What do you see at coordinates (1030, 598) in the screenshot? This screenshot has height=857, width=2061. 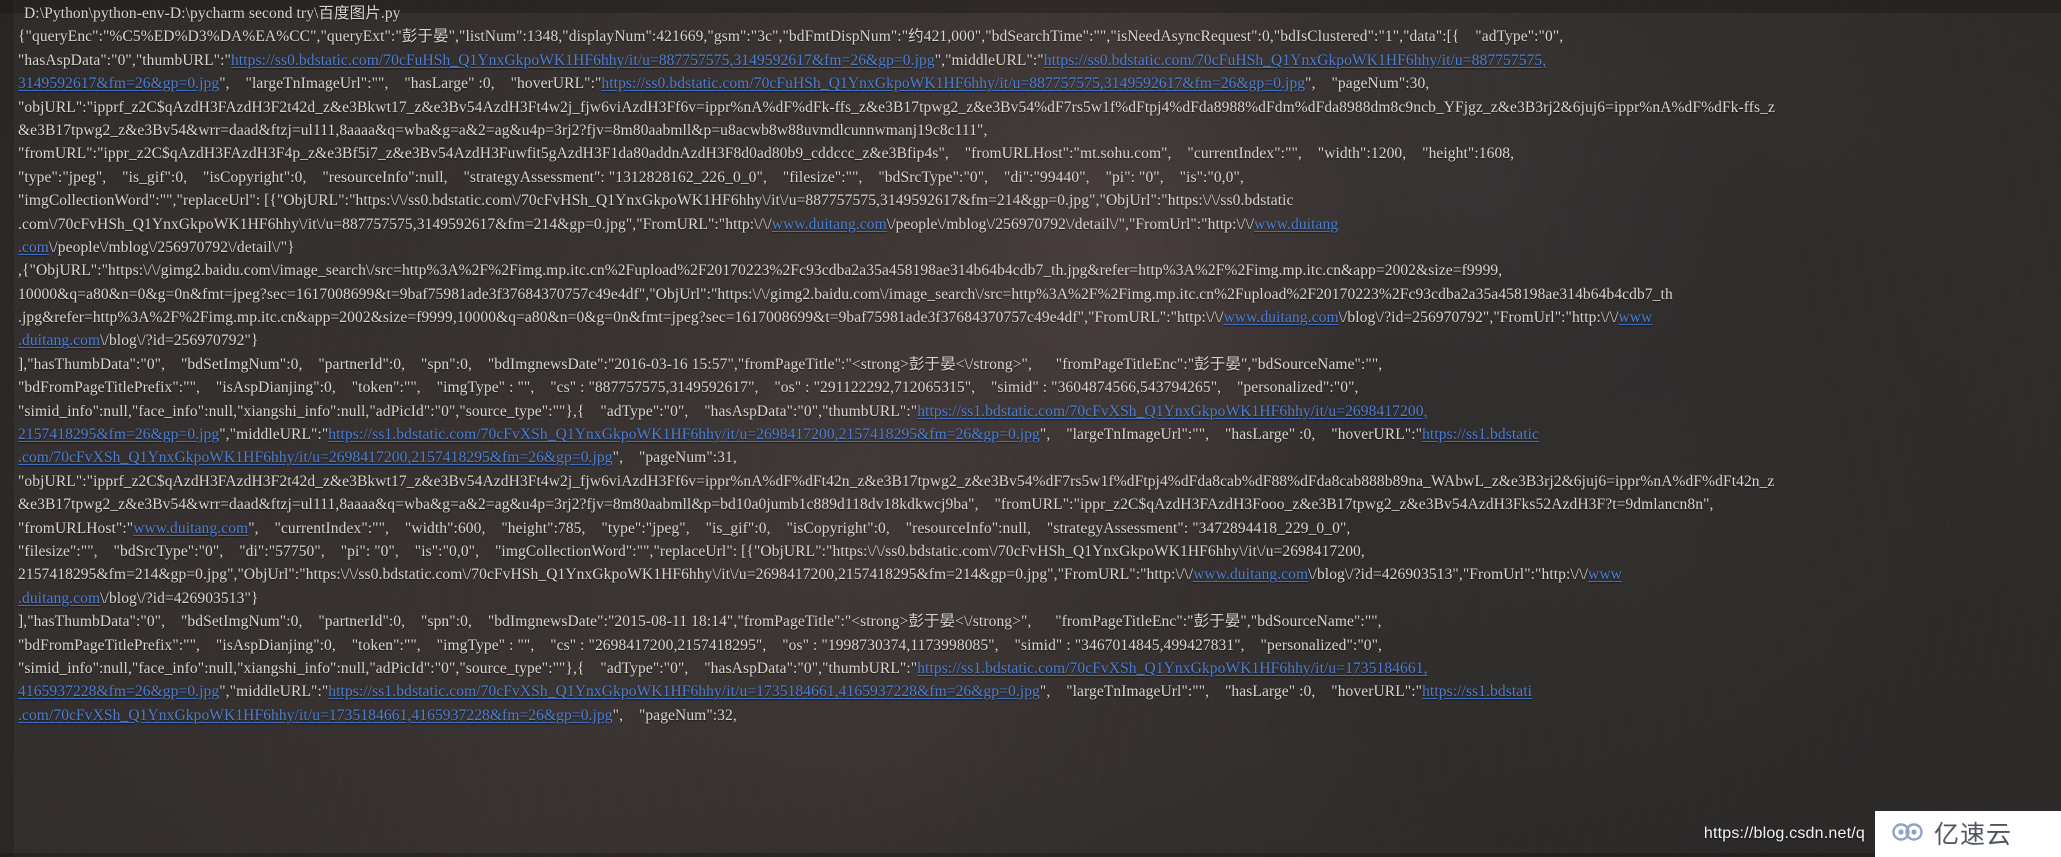 I see `console-line: .duitang.com\/blog\/?id=426903513"}` at bounding box center [1030, 598].